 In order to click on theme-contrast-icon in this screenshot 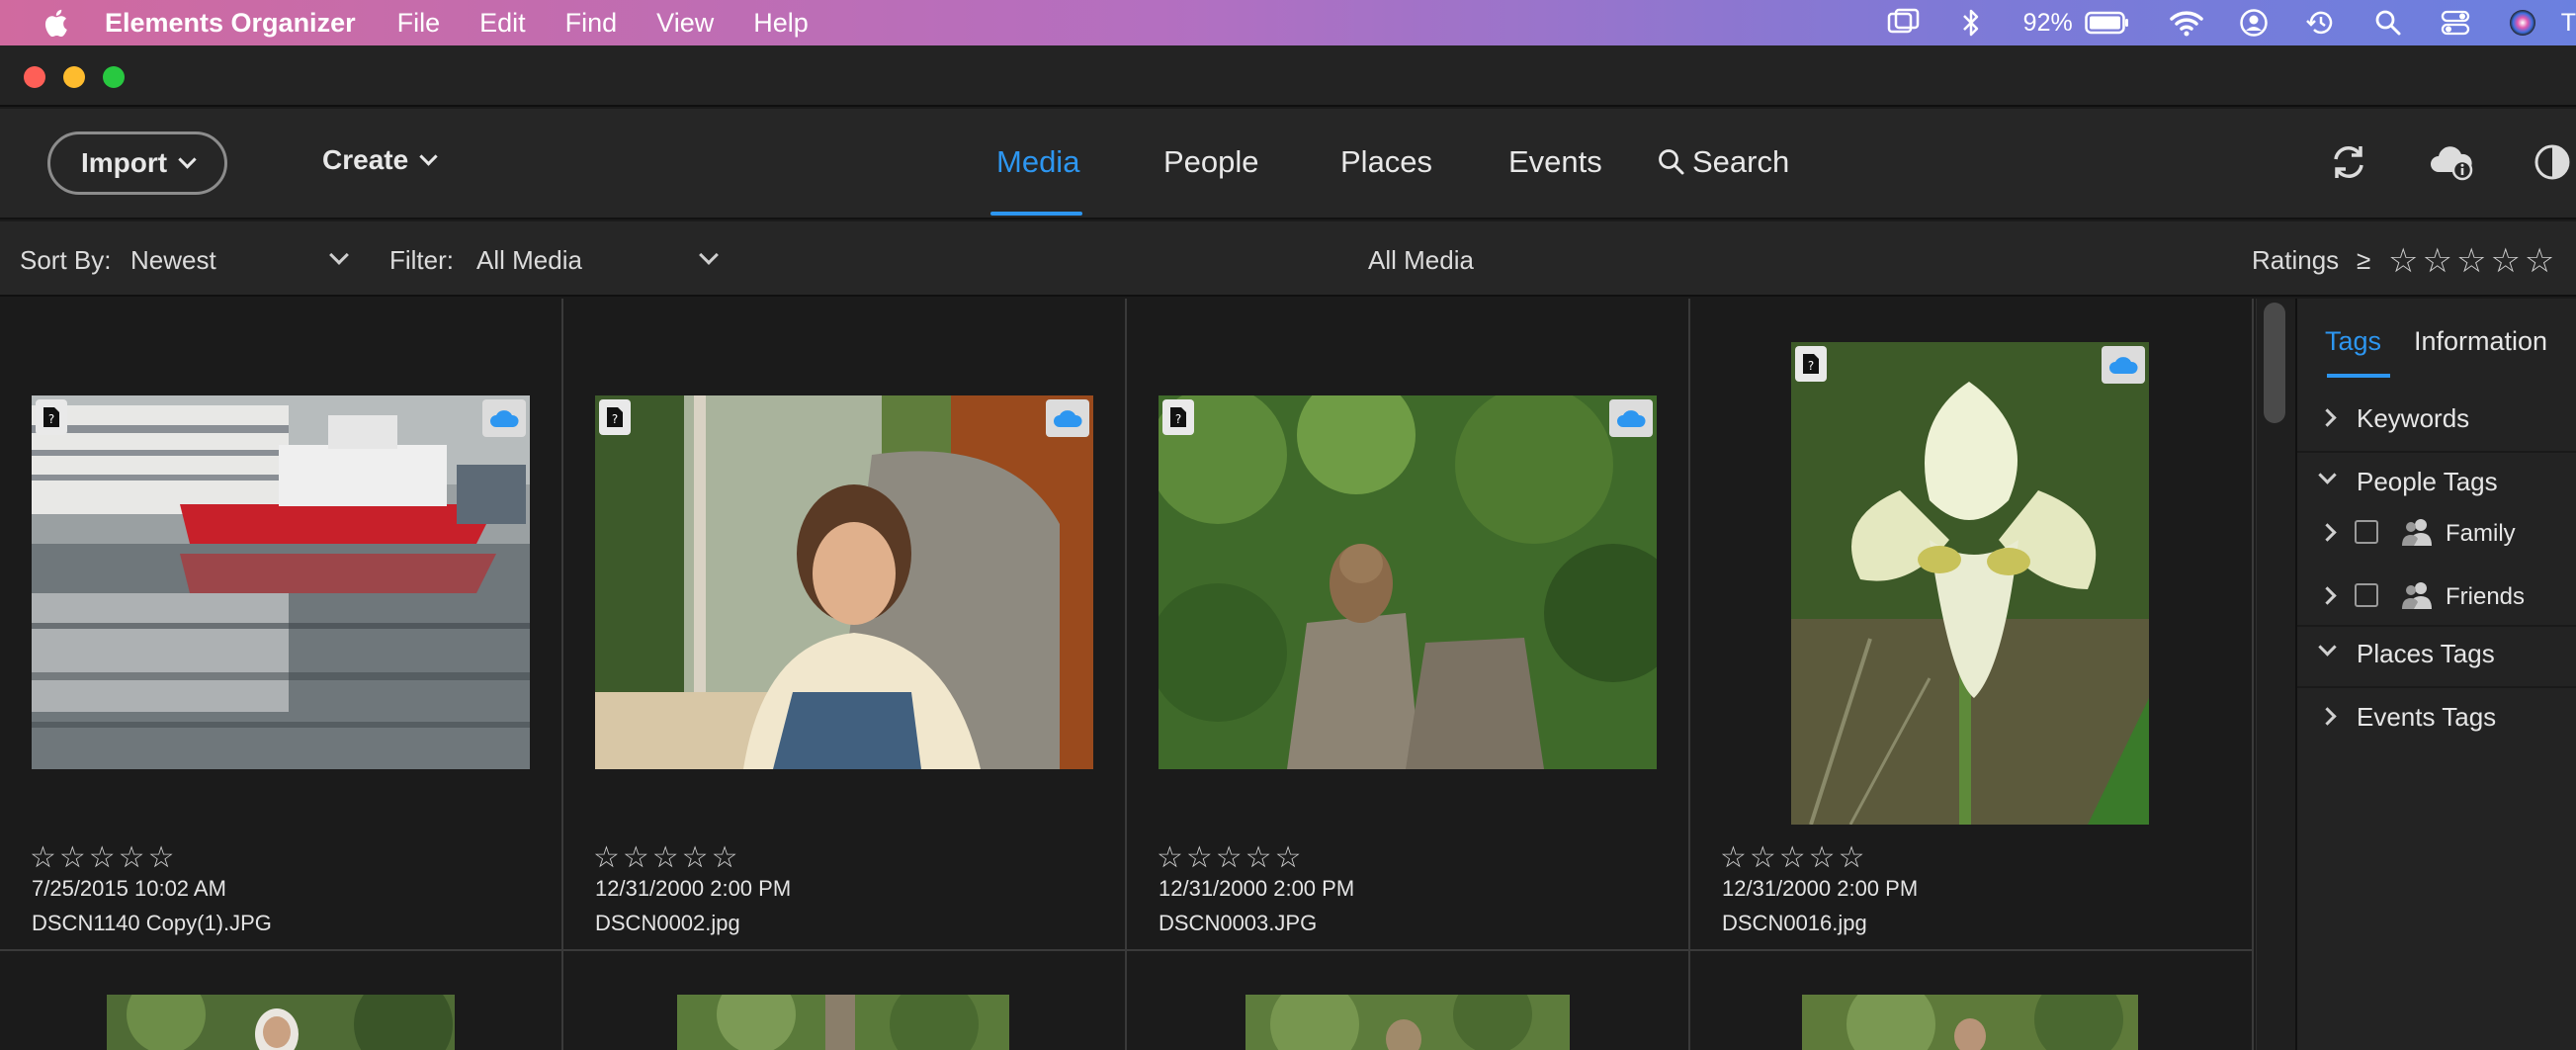, I will do `click(2552, 162)`.